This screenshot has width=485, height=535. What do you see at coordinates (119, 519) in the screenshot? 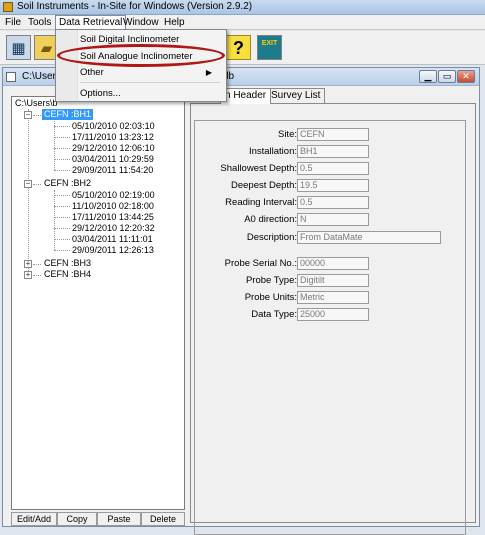
I see `paste-button: Paste` at bounding box center [119, 519].